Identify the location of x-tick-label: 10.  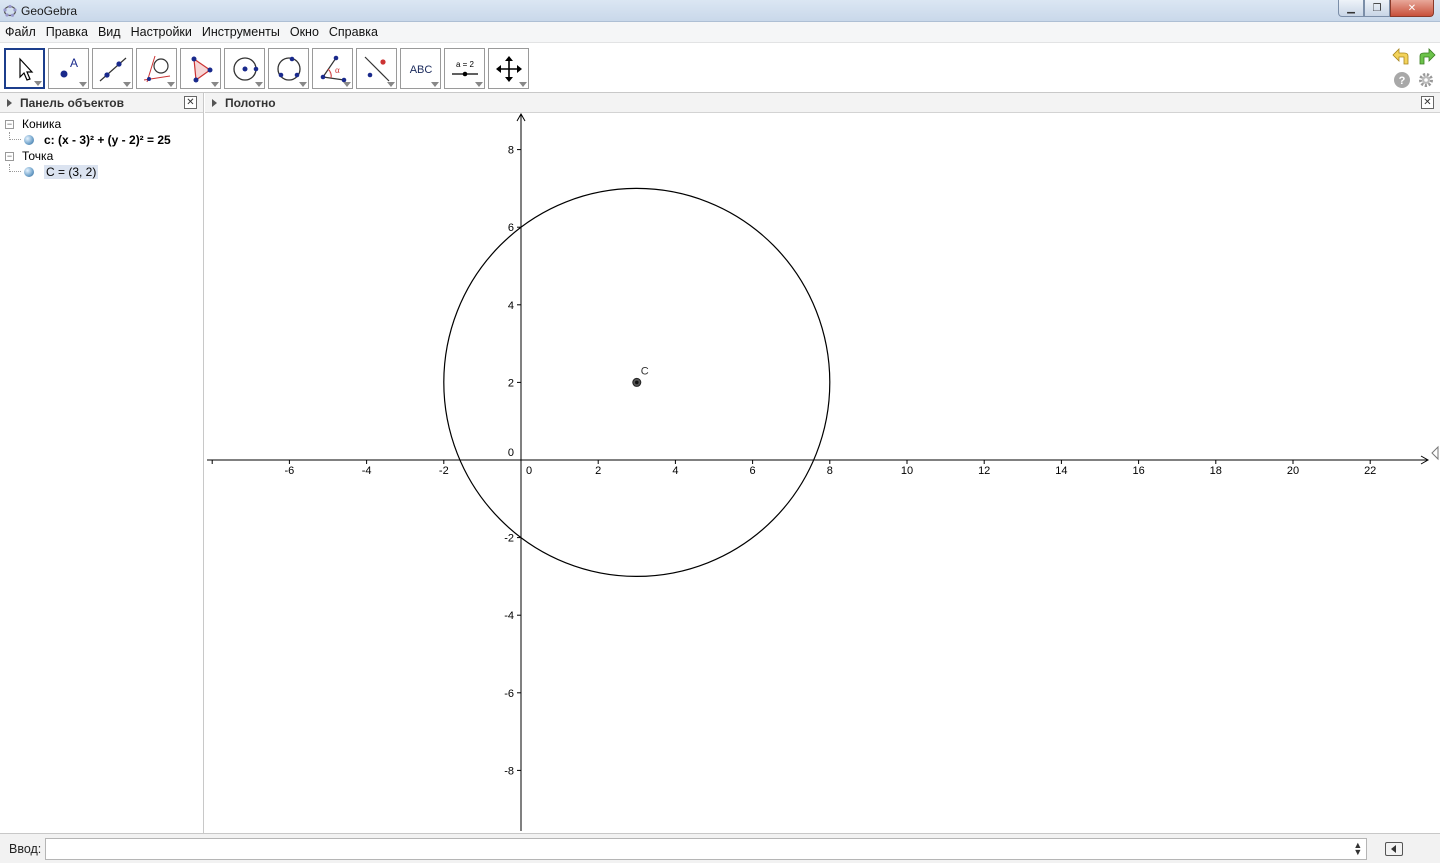
(907, 471).